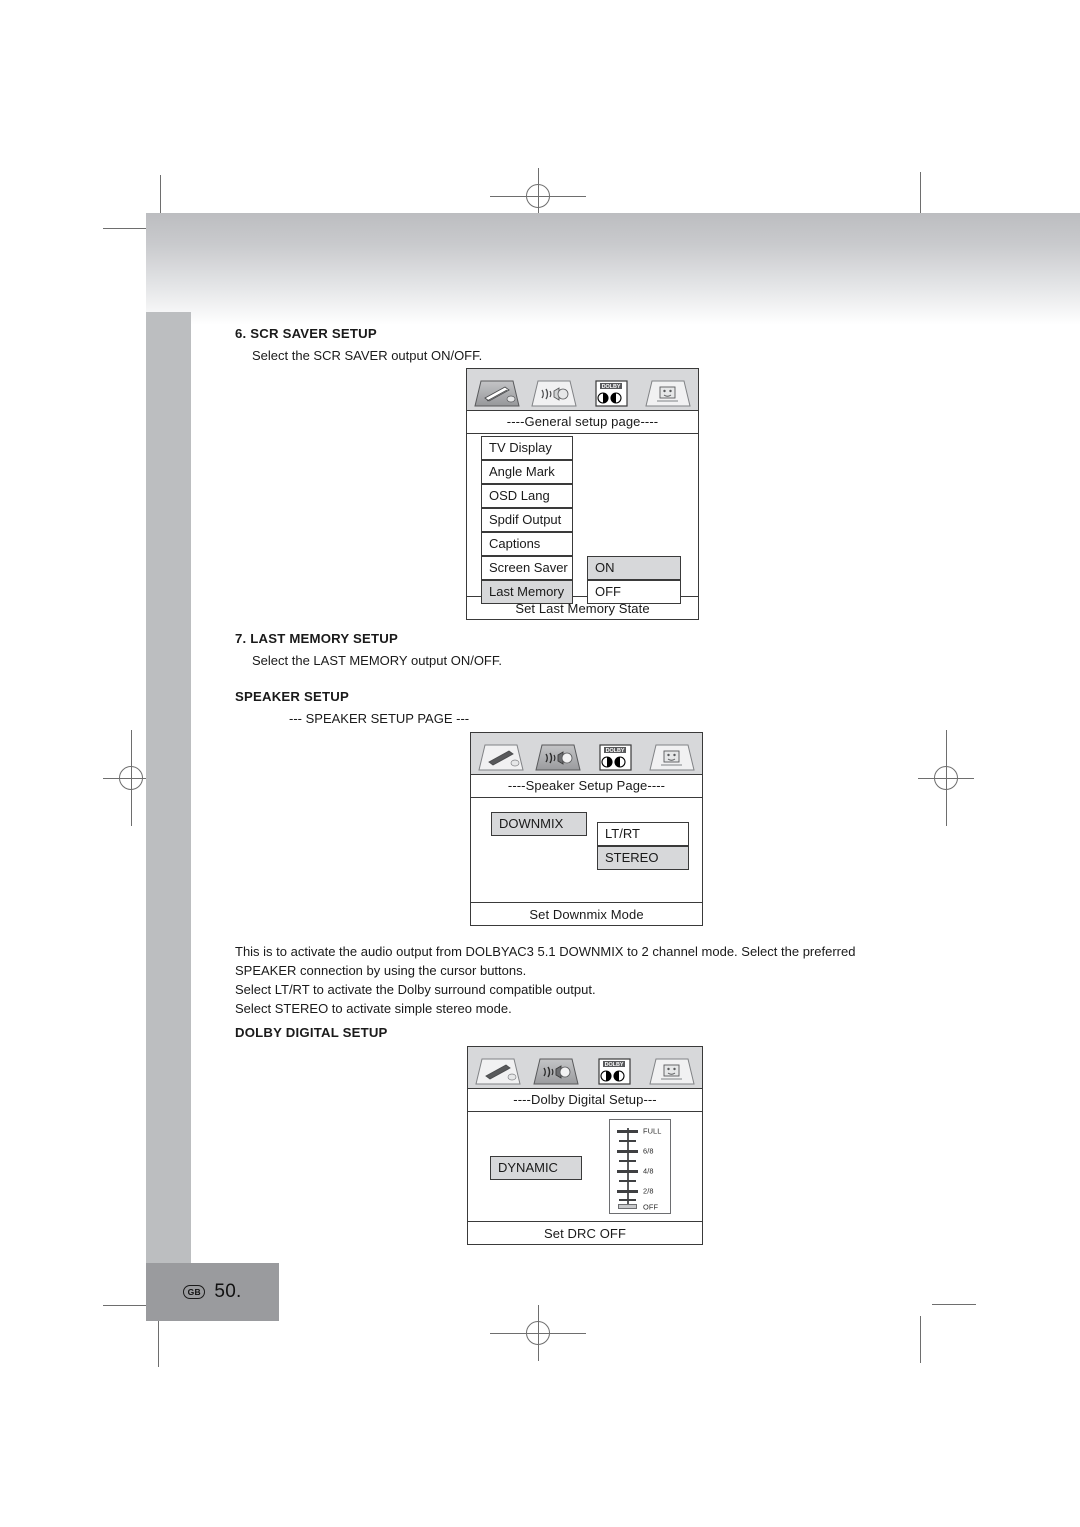 Image resolution: width=1080 pixels, height=1527 pixels. Describe the element at coordinates (585, 1233) in the screenshot. I see `osd-dolby-footer: Set DRC OFF` at that location.